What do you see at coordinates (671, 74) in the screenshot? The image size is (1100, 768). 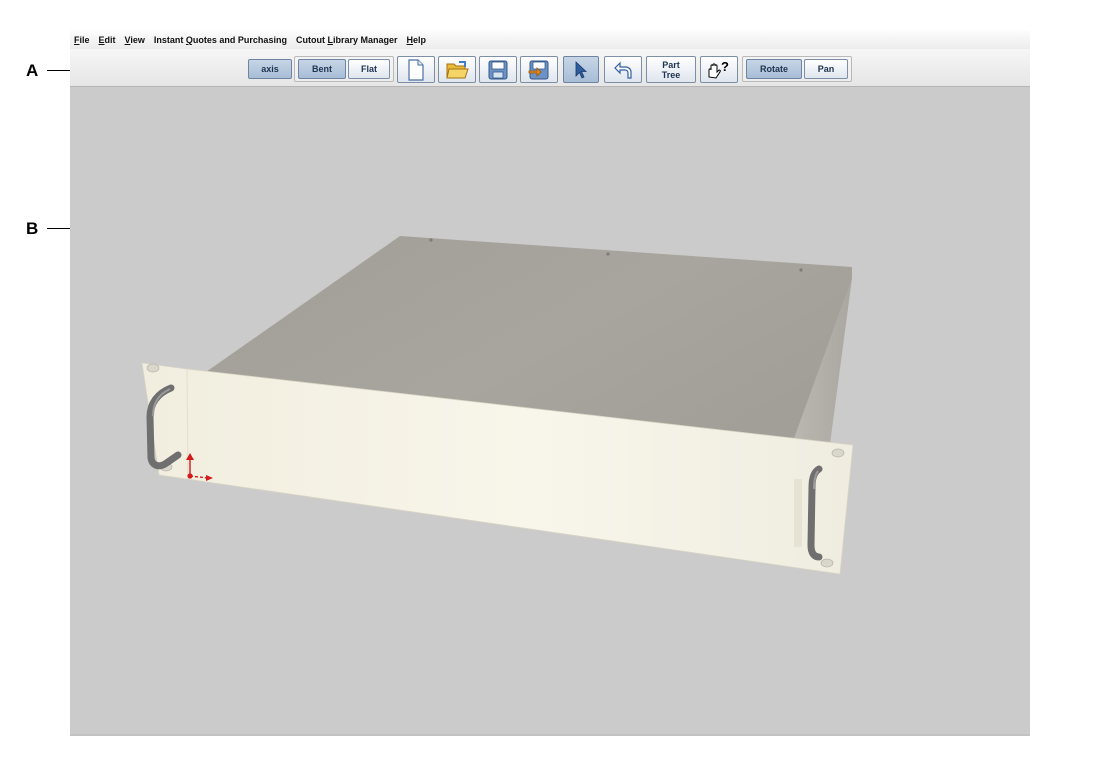 I see `part-tree-label-line2: Tree` at bounding box center [671, 74].